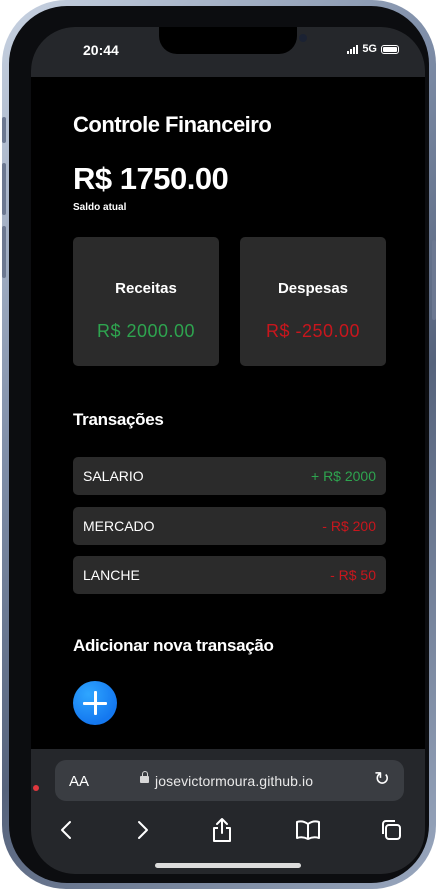 This screenshot has width=438, height=889. I want to click on expense-label: Despesas, so click(313, 288).